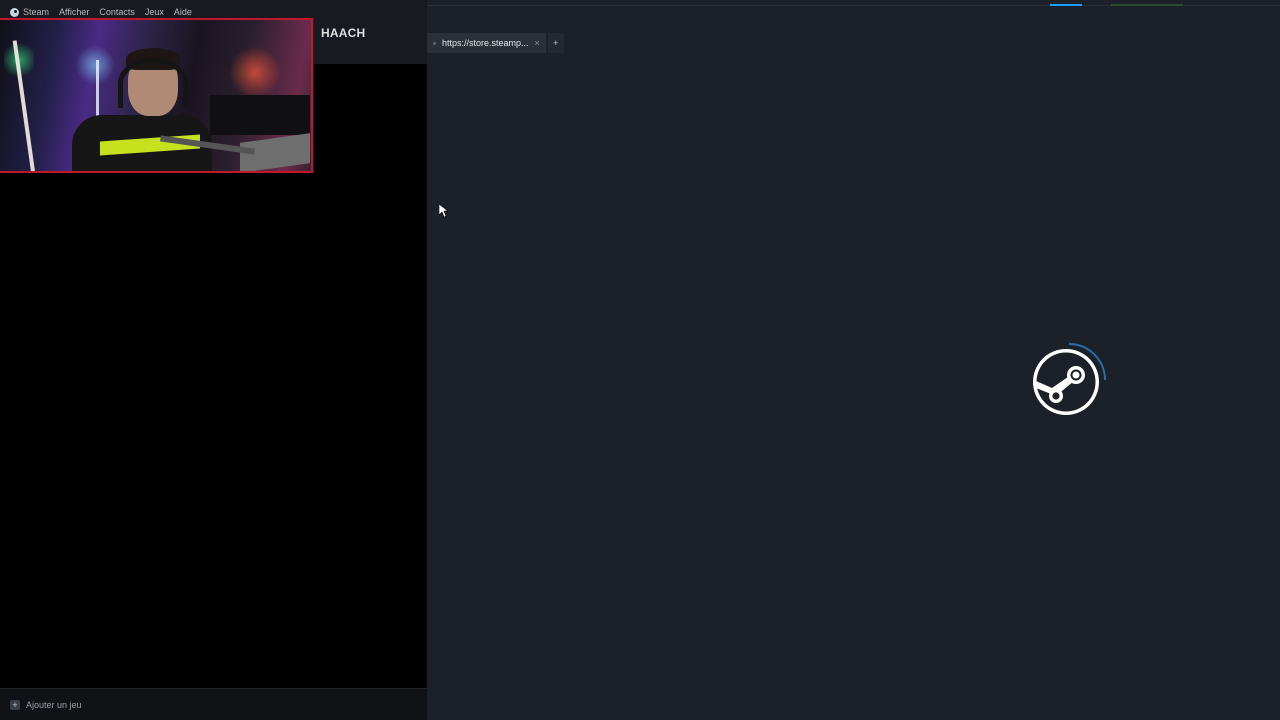 This screenshot has height=720, width=1280. Describe the element at coordinates (537, 43) in the screenshot. I see `close-icon: ×` at that location.